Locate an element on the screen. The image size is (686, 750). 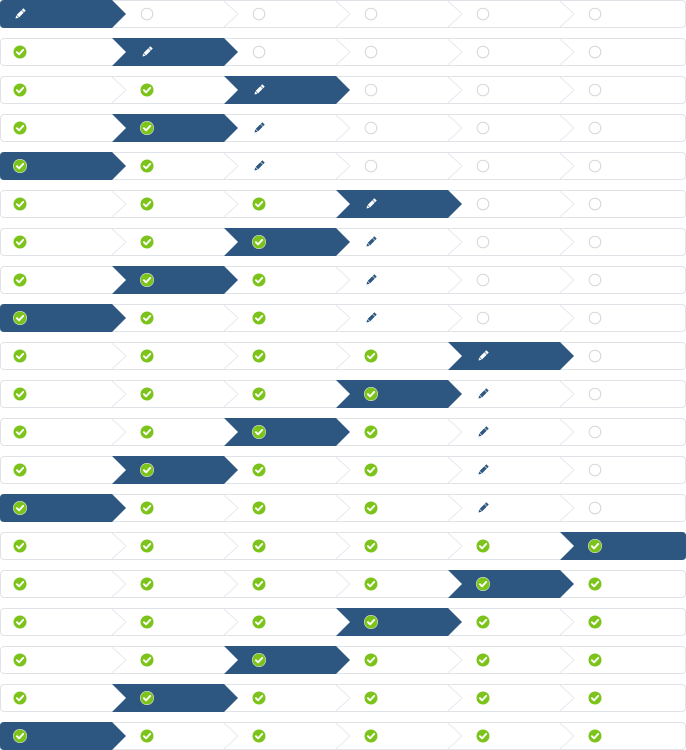
wizard-step-6-active is located at coordinates (623, 546).